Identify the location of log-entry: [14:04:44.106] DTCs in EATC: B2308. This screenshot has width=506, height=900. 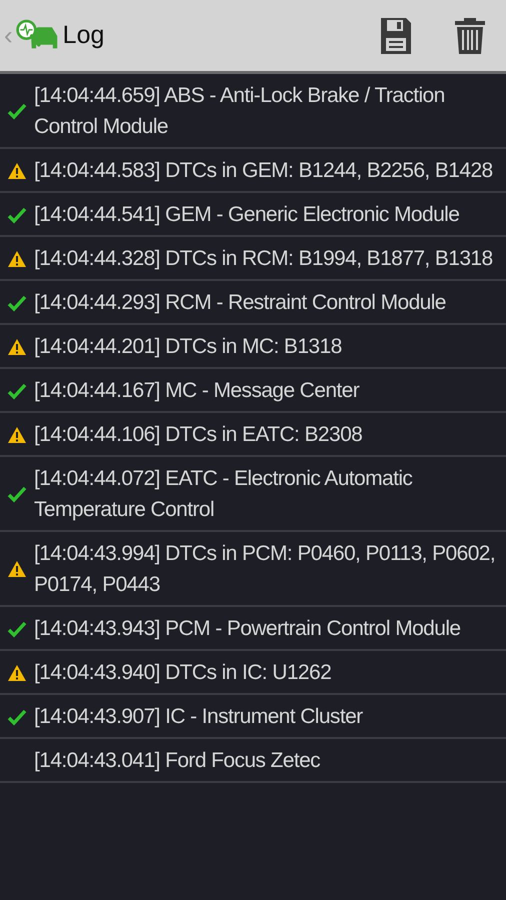
(198, 435).